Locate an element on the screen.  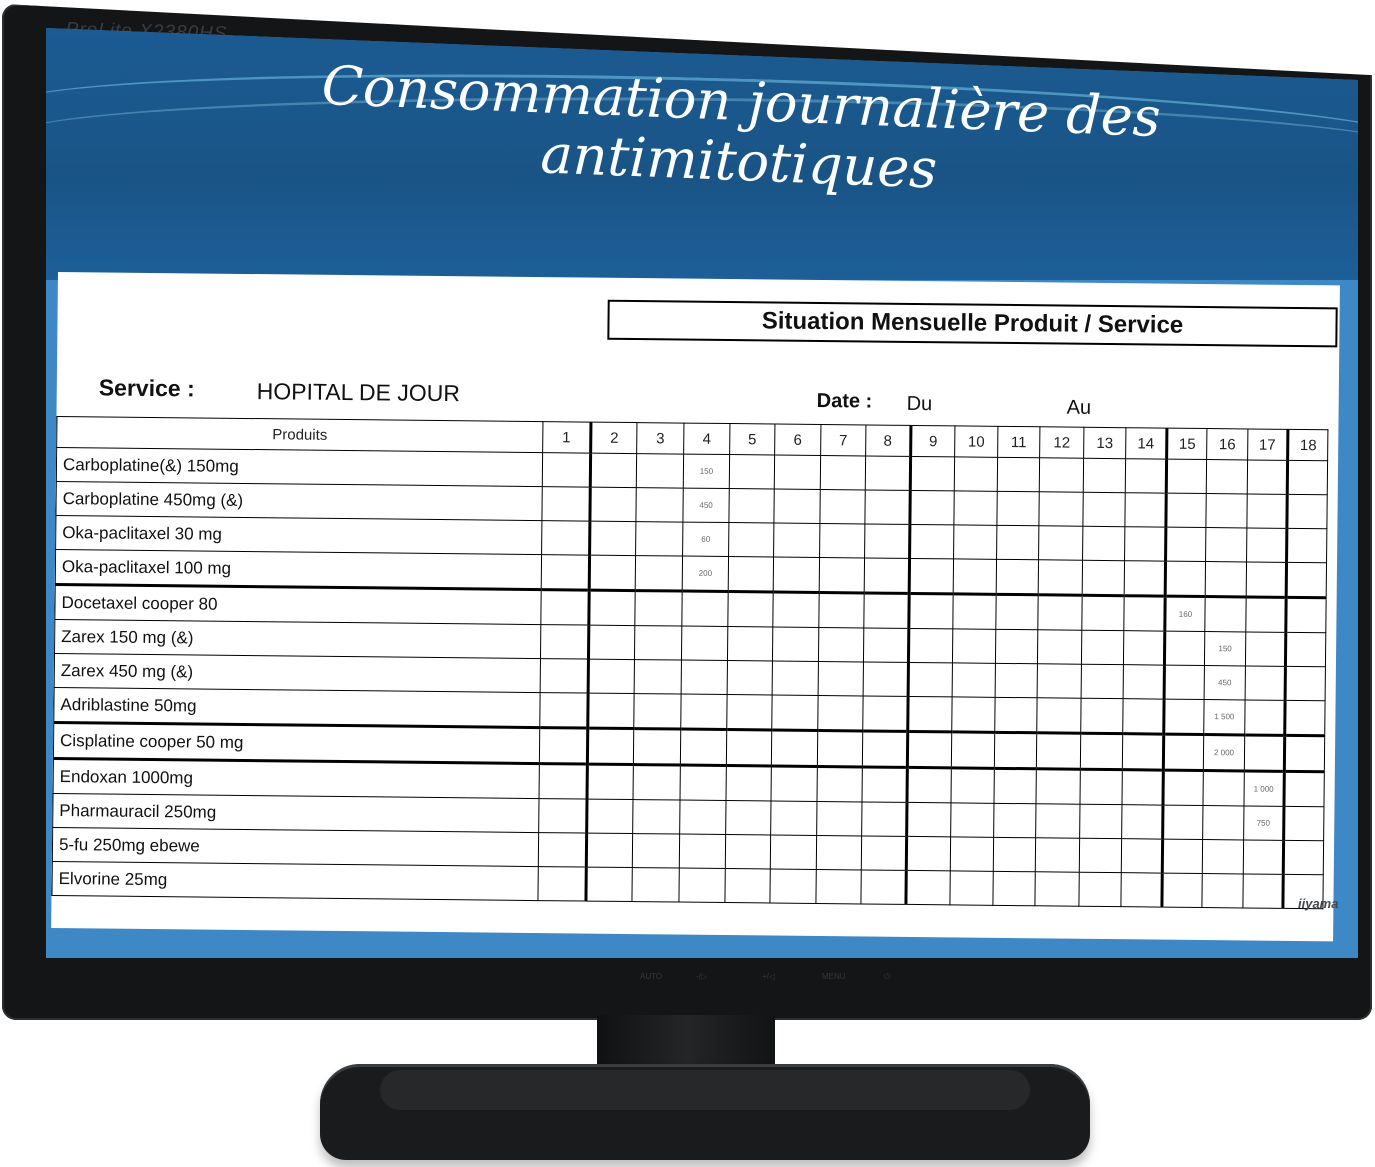
day-cell-value: 1 000 is located at coordinates (1264, 788).